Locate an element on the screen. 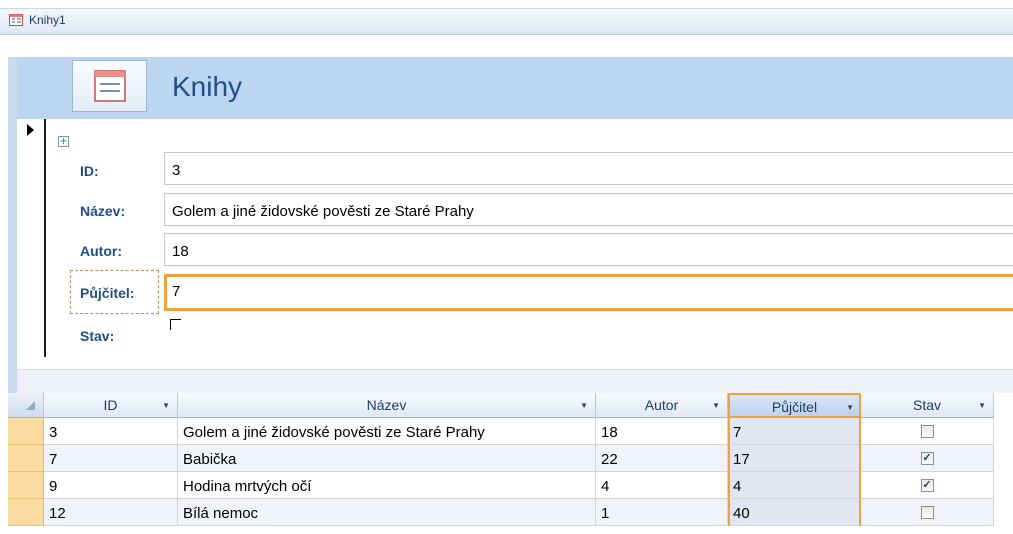  label-nazev: Název: is located at coordinates (103, 211).